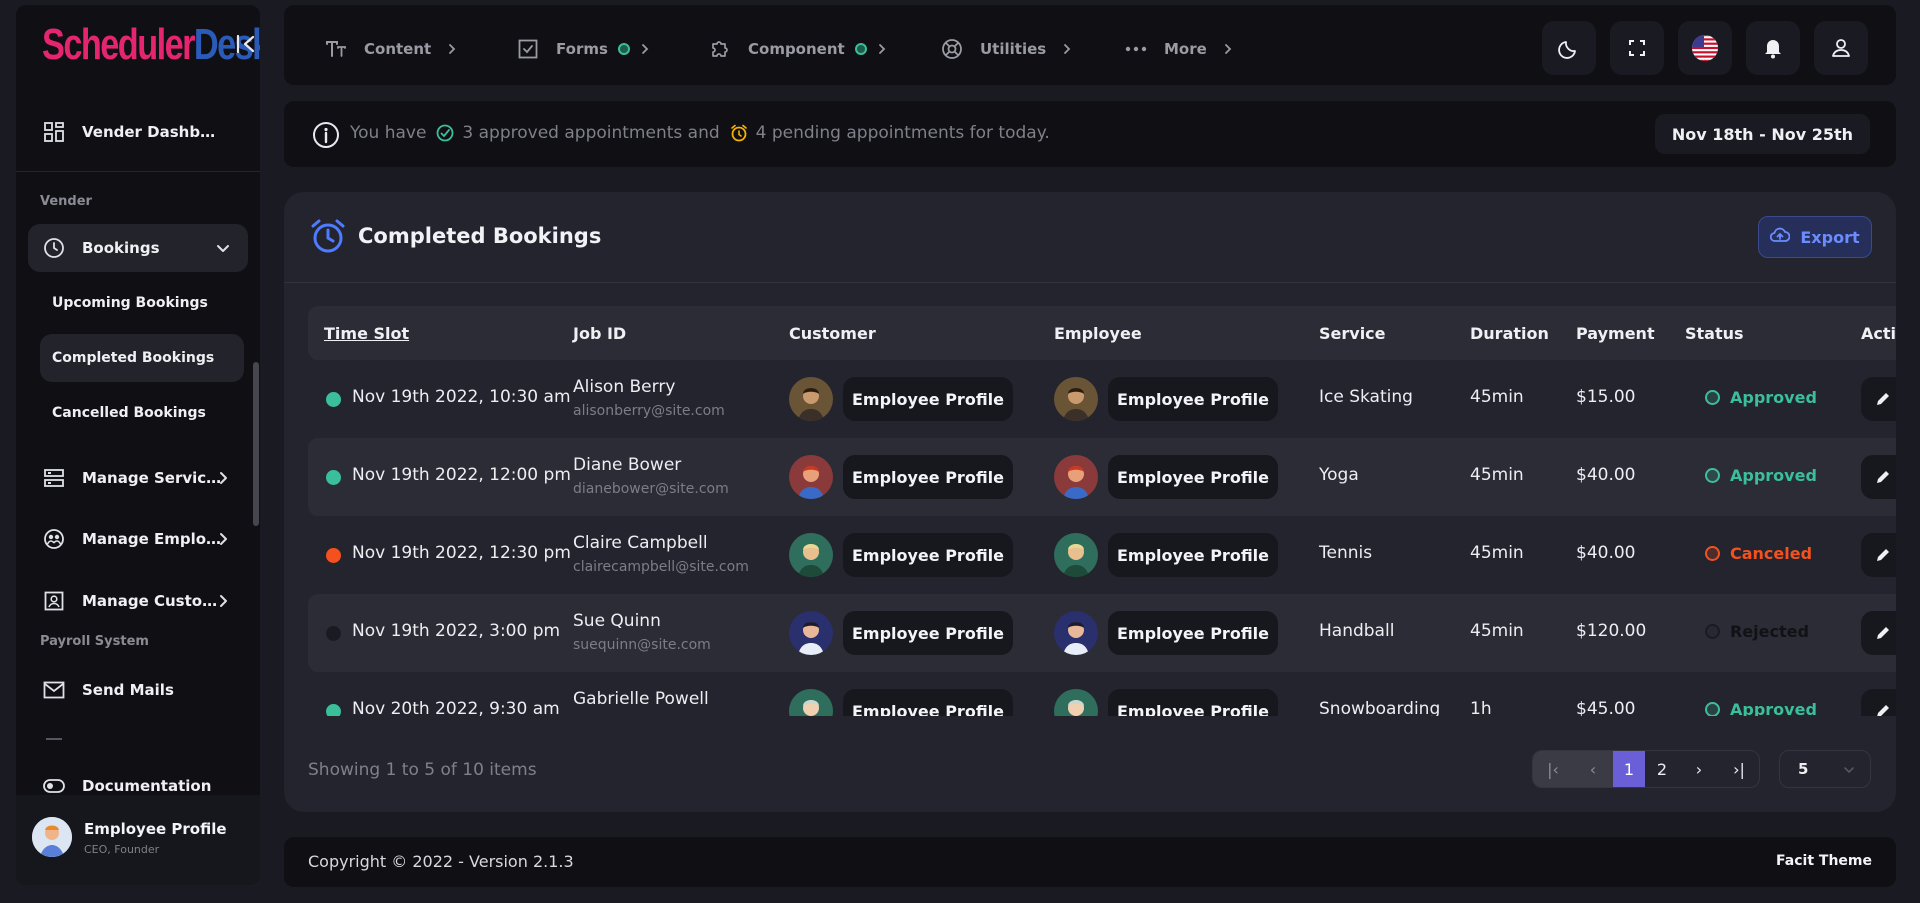 Image resolution: width=1920 pixels, height=903 pixels. Describe the element at coordinates (1773, 48) in the screenshot. I see `notifications-button` at that location.